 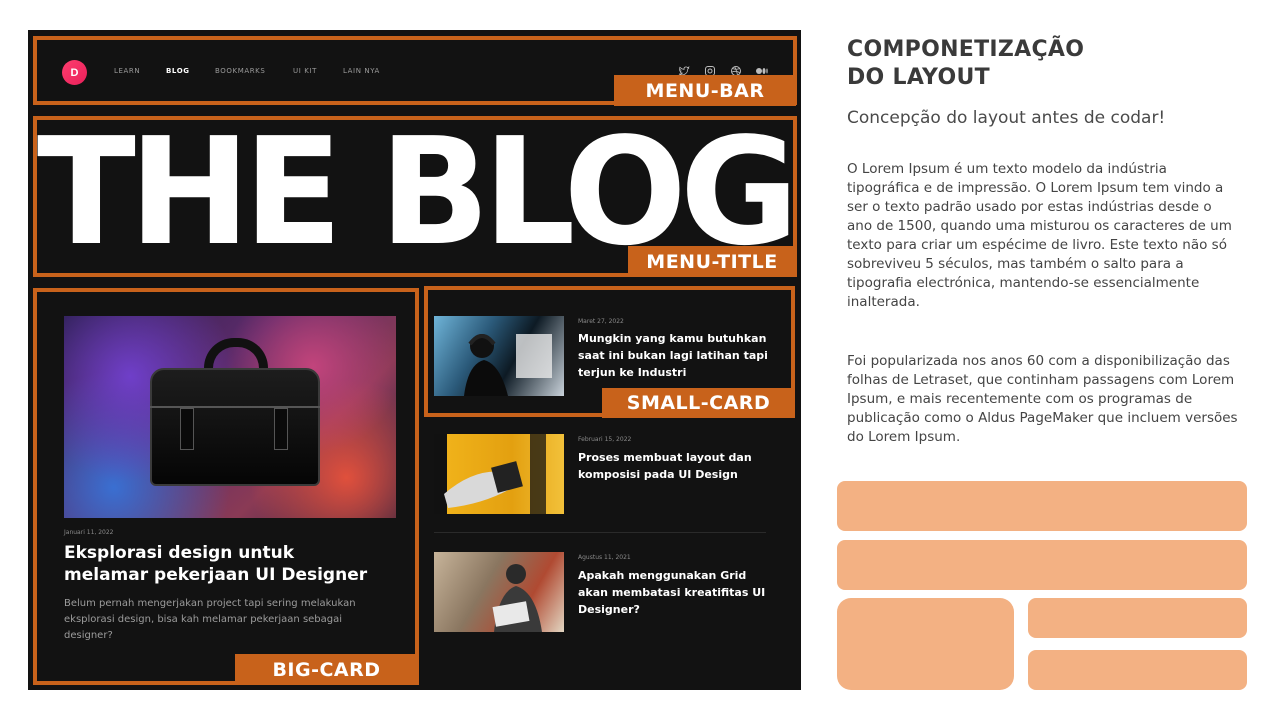 What do you see at coordinates (600, 532) in the screenshot?
I see `card-divider` at bounding box center [600, 532].